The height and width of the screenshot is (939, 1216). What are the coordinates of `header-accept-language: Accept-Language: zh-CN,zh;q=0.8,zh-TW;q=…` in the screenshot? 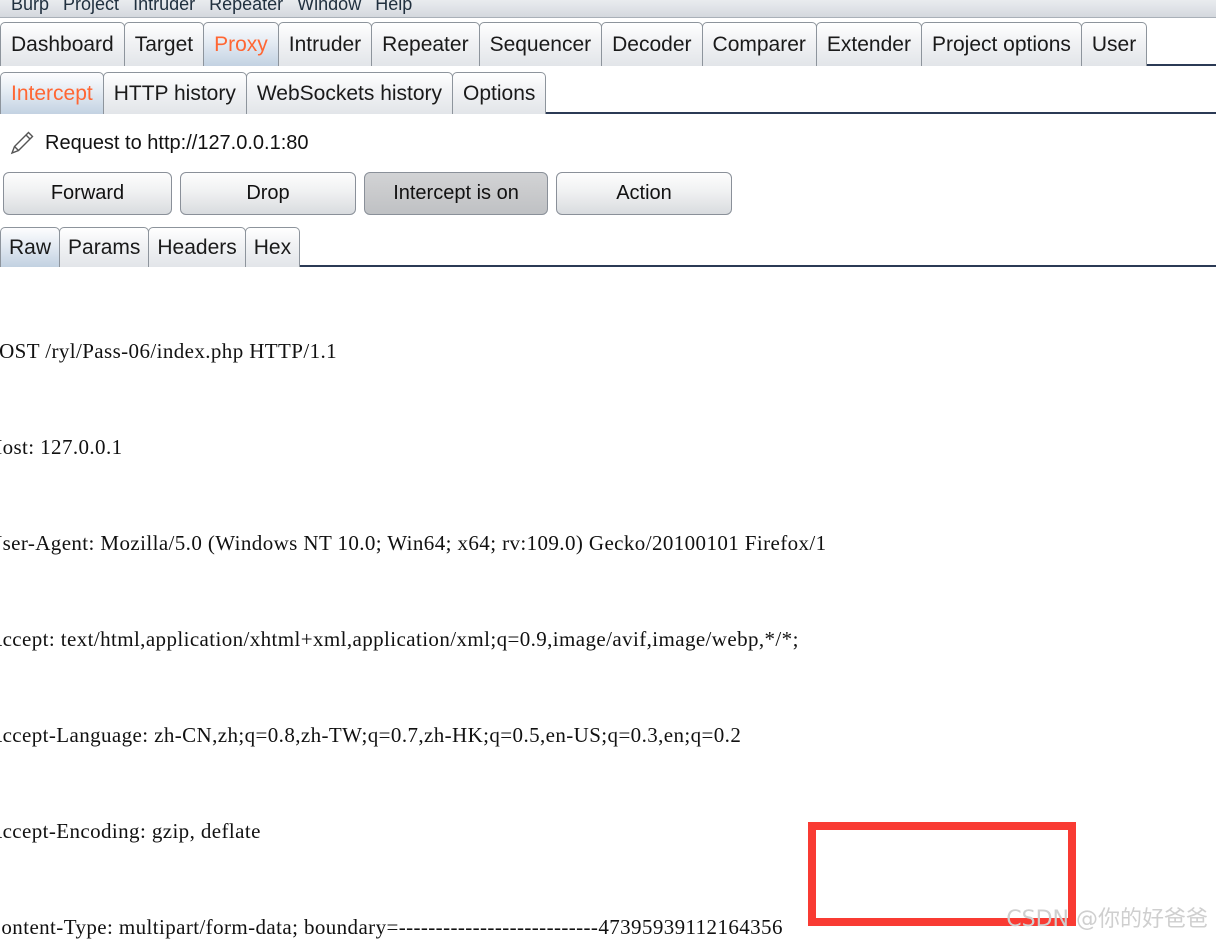 It's located at (371, 735).